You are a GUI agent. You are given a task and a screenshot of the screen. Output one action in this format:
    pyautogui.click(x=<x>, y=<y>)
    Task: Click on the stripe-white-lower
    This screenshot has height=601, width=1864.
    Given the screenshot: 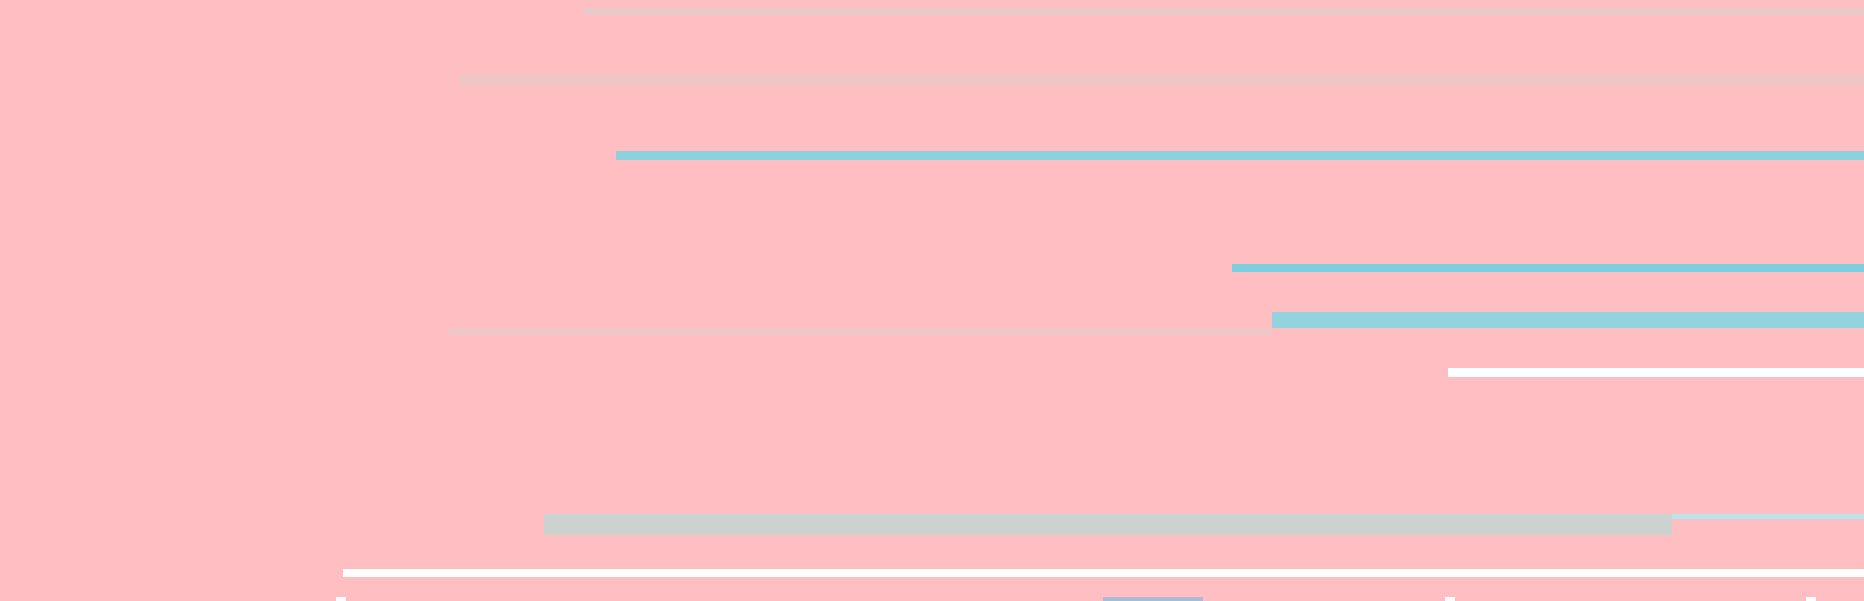 What is the action you would take?
    pyautogui.click(x=1656, y=372)
    